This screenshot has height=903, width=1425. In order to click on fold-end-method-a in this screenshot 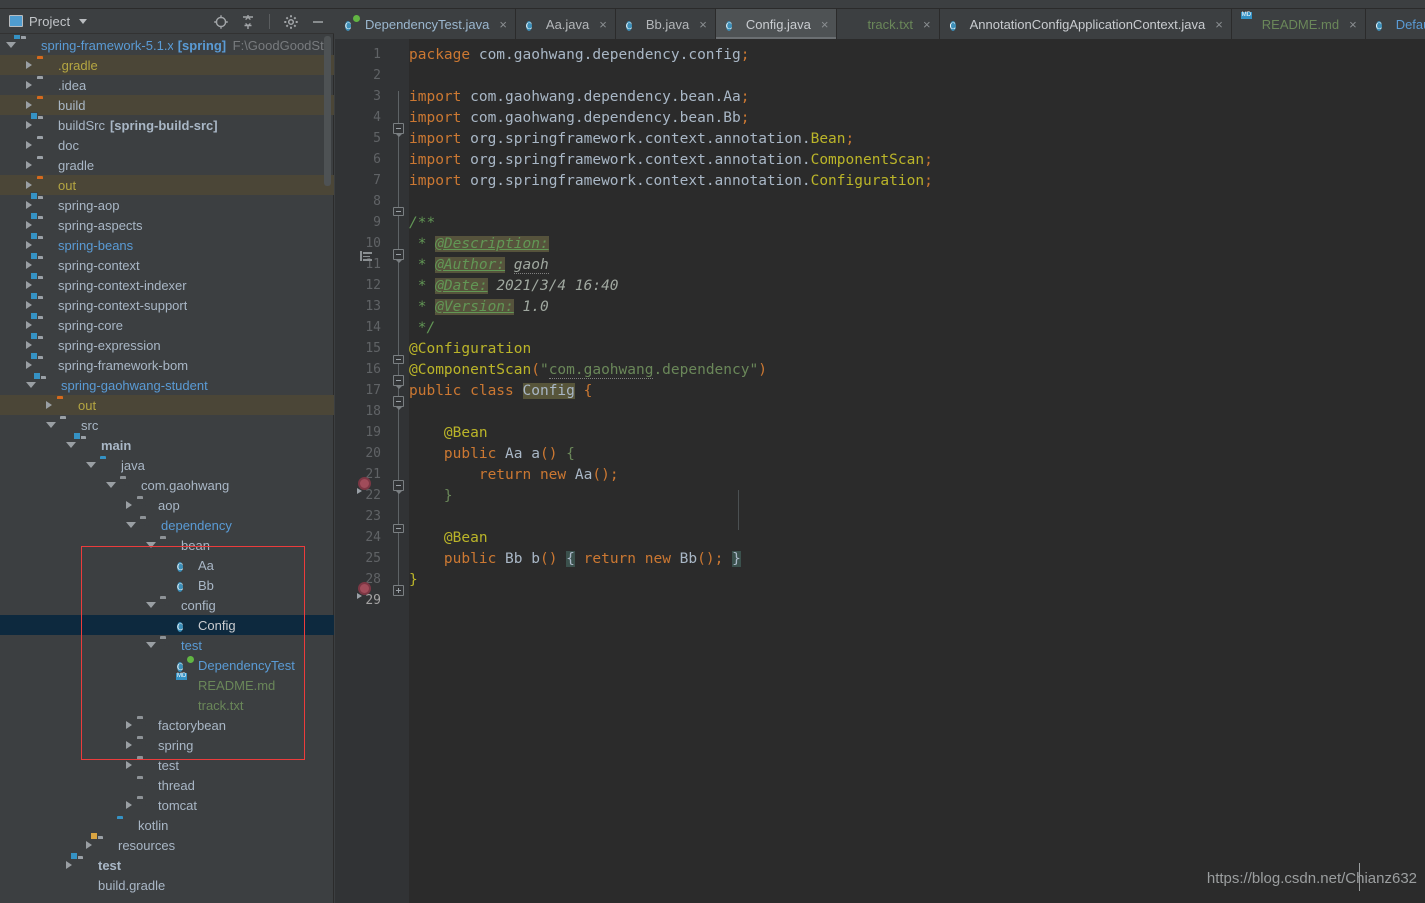, I will do `click(398, 528)`.